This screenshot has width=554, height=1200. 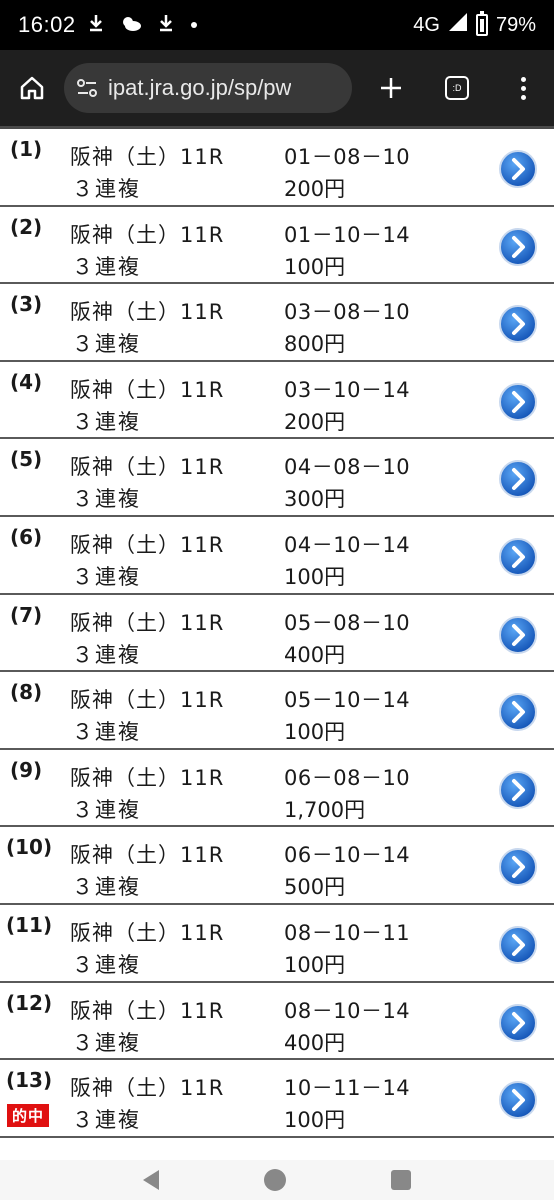 I want to click on dot-icon, so click(x=194, y=25).